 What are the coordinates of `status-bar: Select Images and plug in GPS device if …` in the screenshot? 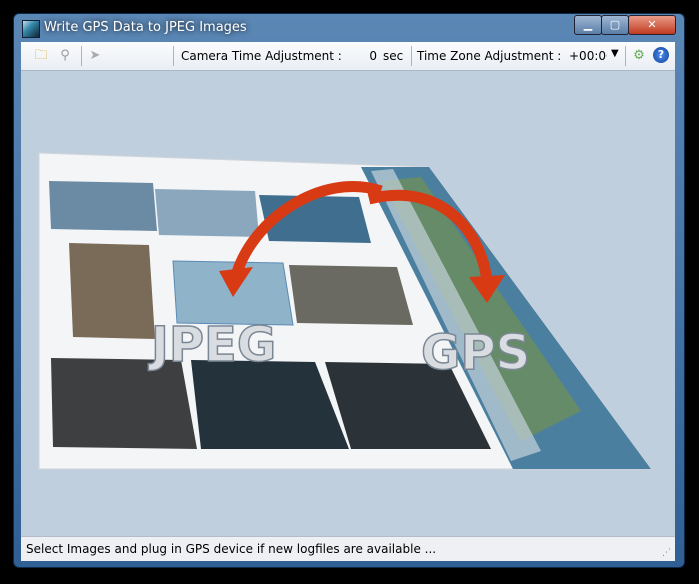 It's located at (348, 548).